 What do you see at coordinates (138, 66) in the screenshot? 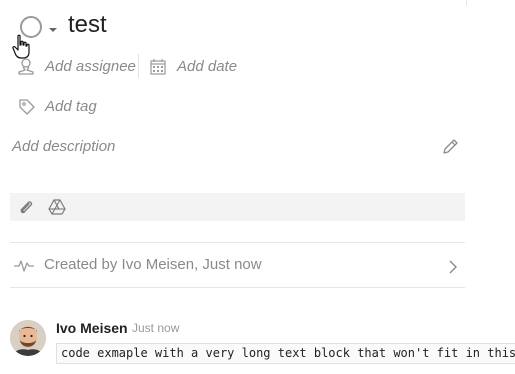
I see `meta-divider` at bounding box center [138, 66].